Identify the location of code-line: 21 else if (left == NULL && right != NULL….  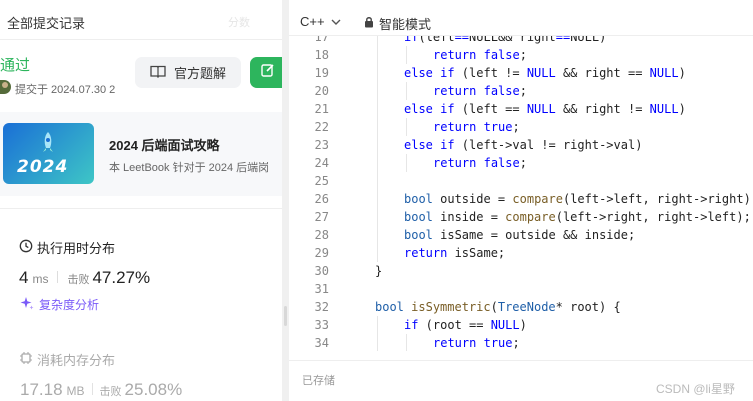
(521, 109).